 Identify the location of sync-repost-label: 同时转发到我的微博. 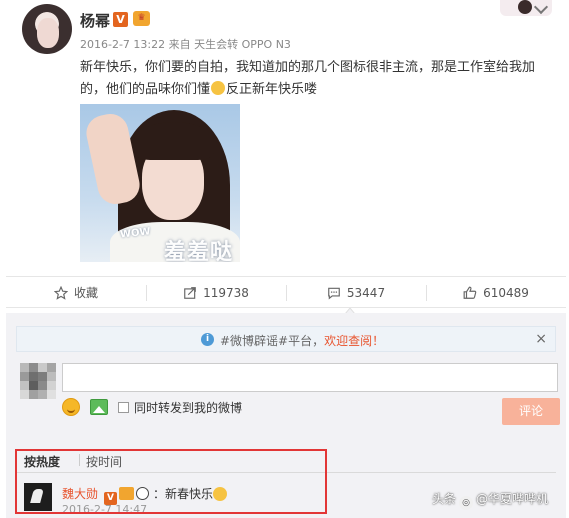
(188, 407).